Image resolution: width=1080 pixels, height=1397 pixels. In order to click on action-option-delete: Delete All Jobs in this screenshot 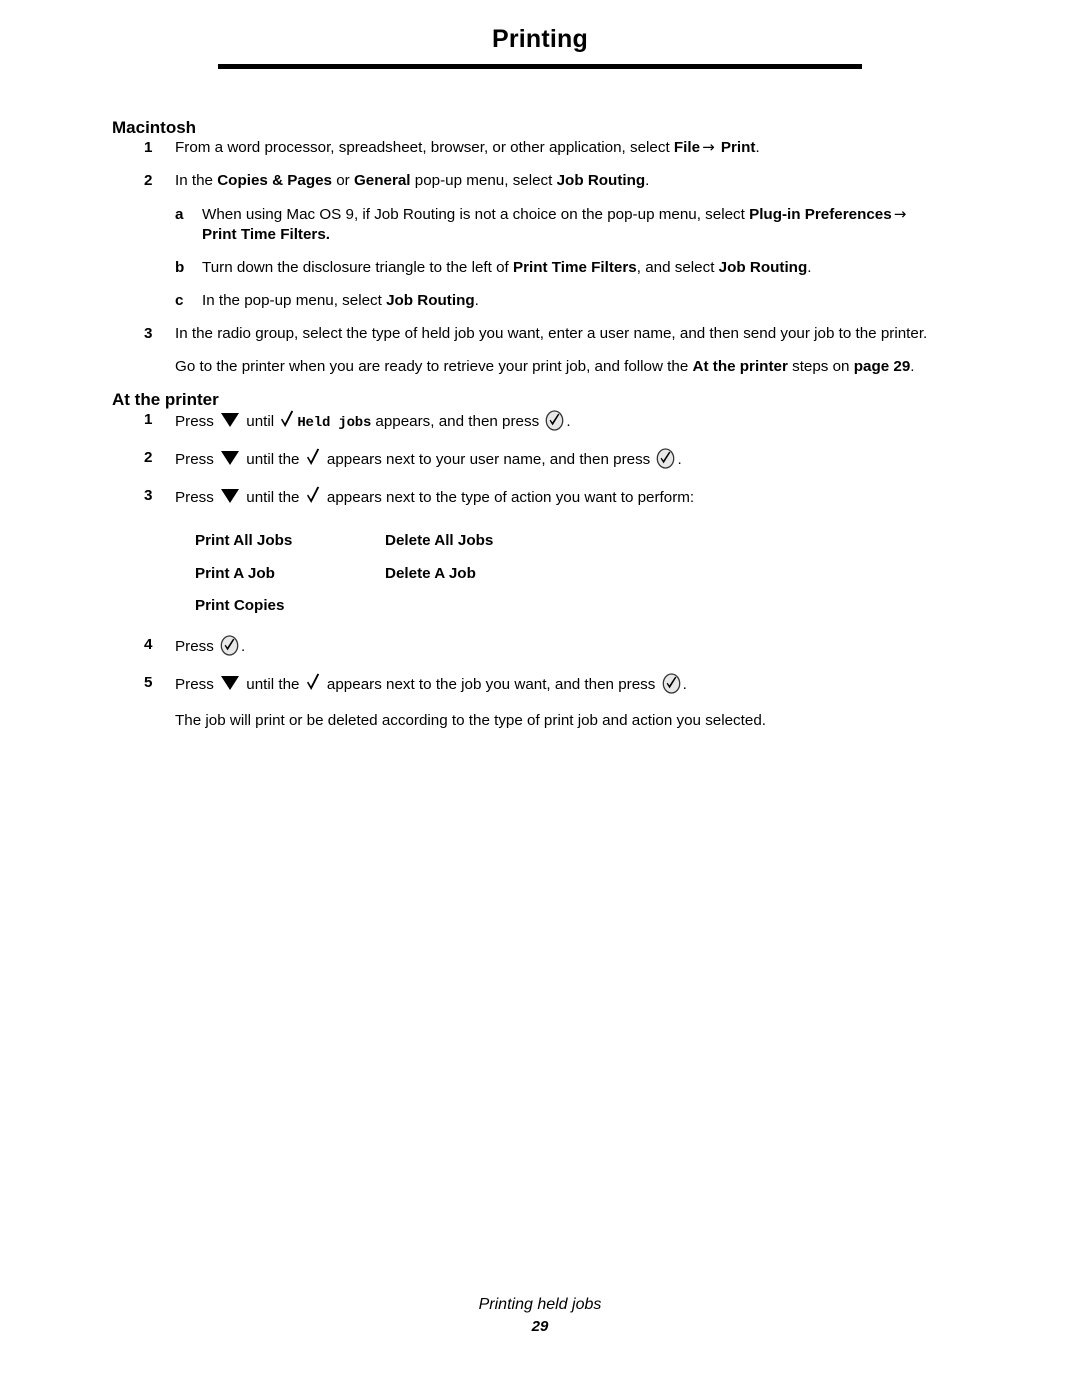, I will do `click(439, 541)`.